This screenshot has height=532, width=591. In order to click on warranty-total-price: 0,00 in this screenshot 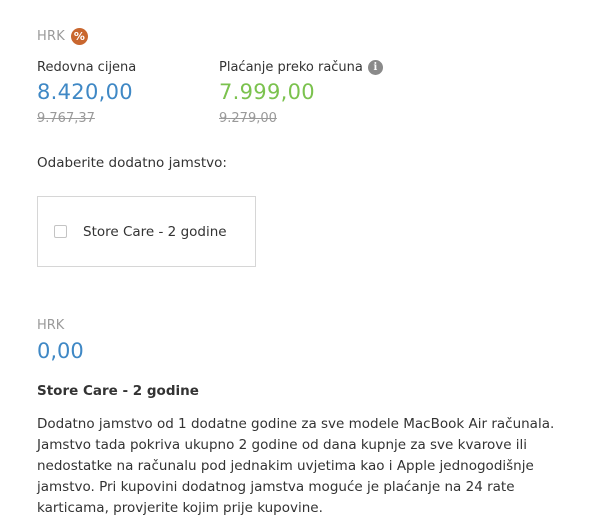, I will do `click(60, 351)`.